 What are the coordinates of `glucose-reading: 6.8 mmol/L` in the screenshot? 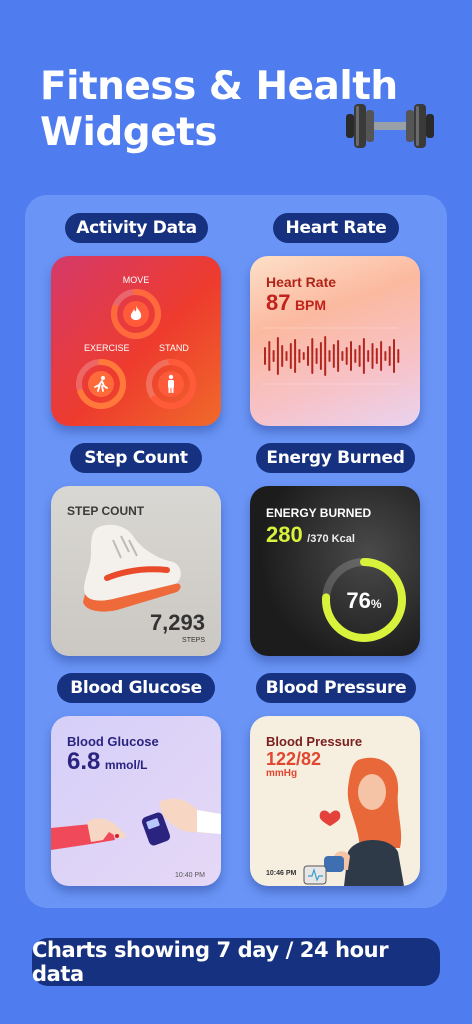 It's located at (107, 762).